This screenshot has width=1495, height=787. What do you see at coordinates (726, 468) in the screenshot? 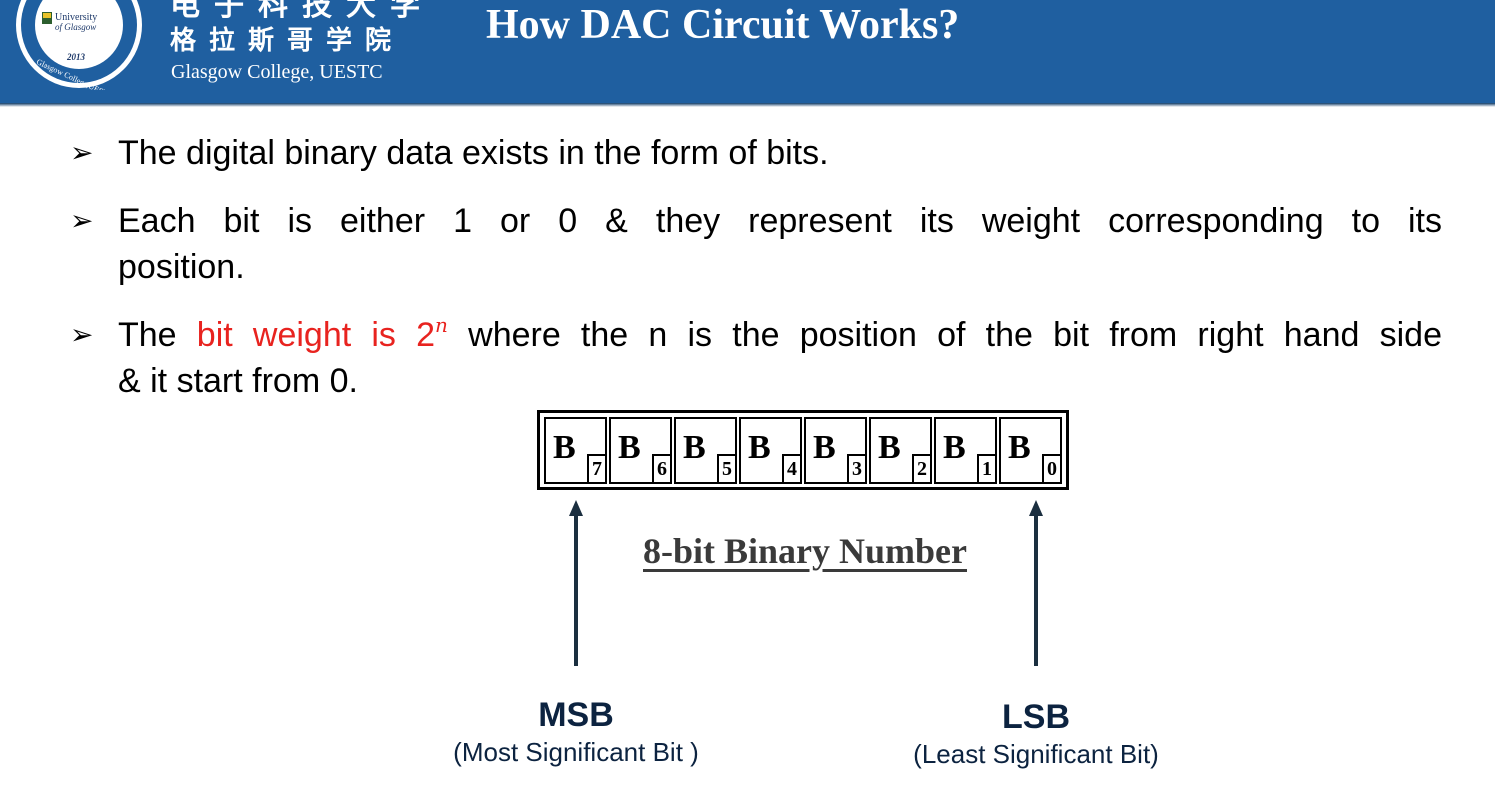
I see `bit-index: 5` at bounding box center [726, 468].